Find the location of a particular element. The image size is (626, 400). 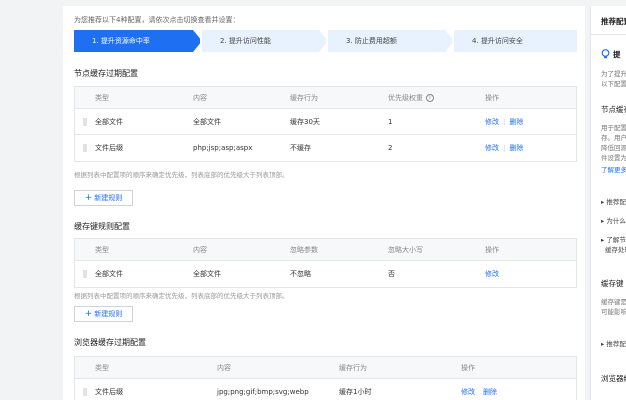

table-header: 类型 内容 缓存行为 优先级权重 i 操作 is located at coordinates (325, 98).